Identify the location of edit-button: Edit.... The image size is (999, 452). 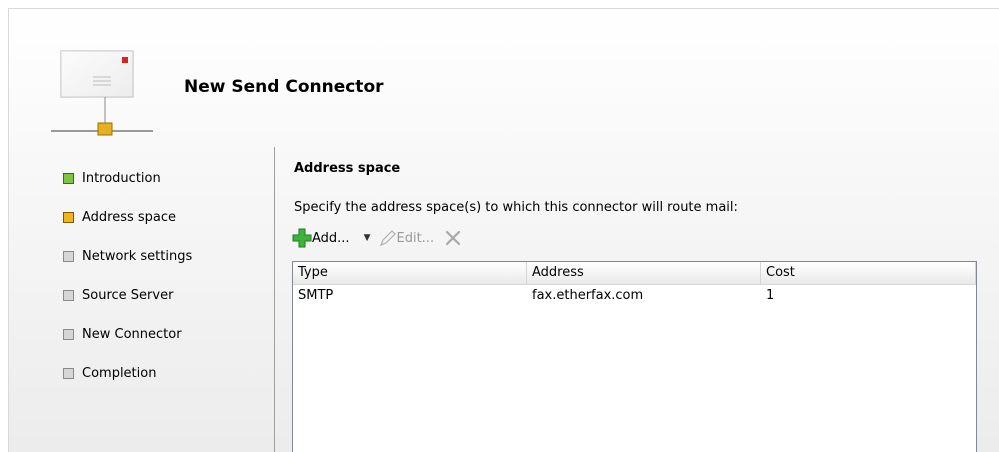
(407, 238).